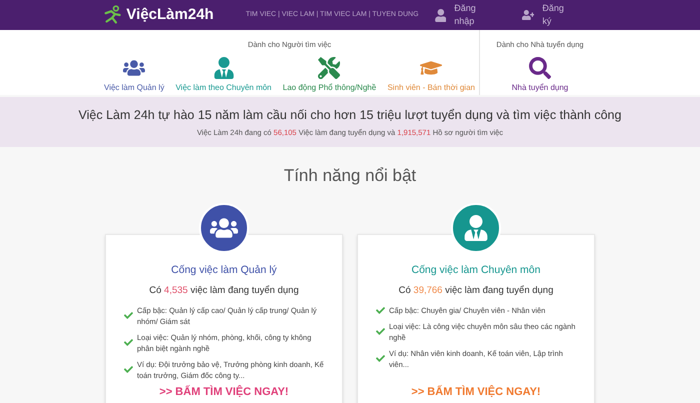  Describe the element at coordinates (350, 115) in the screenshot. I see `banner-title: Việc Làm 24h tự hào 15 năm làm cầu nối cho hơn 15 triệu lượt tuyển dụng và tìm việc thành công` at that location.